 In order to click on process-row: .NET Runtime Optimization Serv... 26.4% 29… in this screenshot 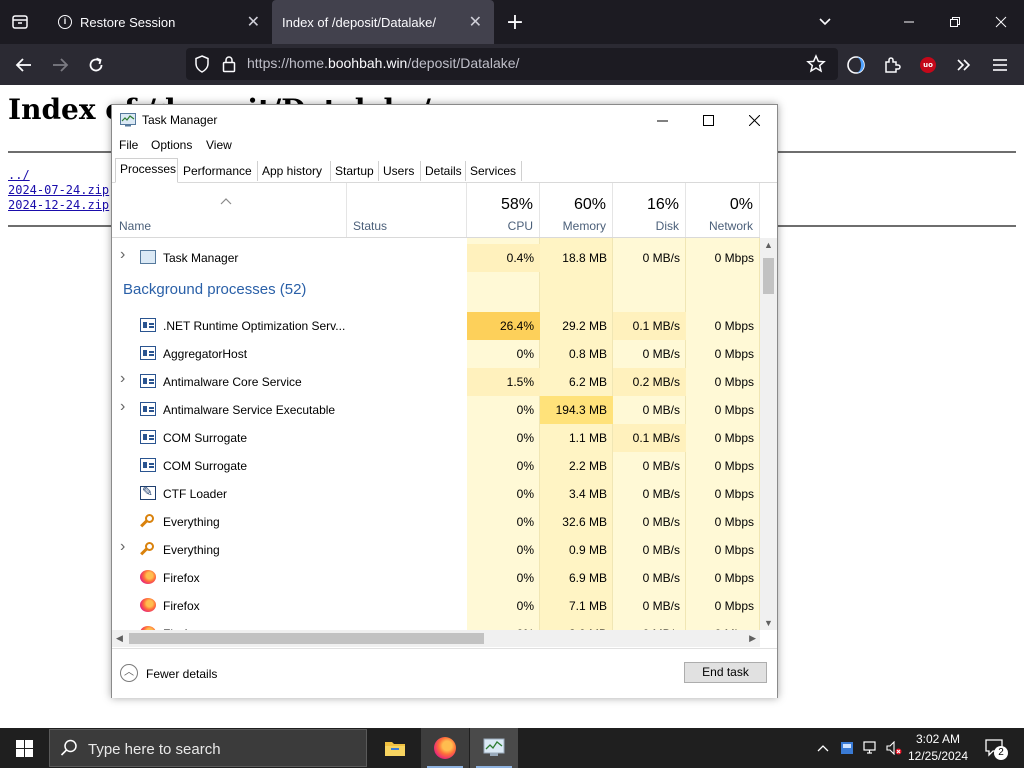, I will do `click(436, 326)`.